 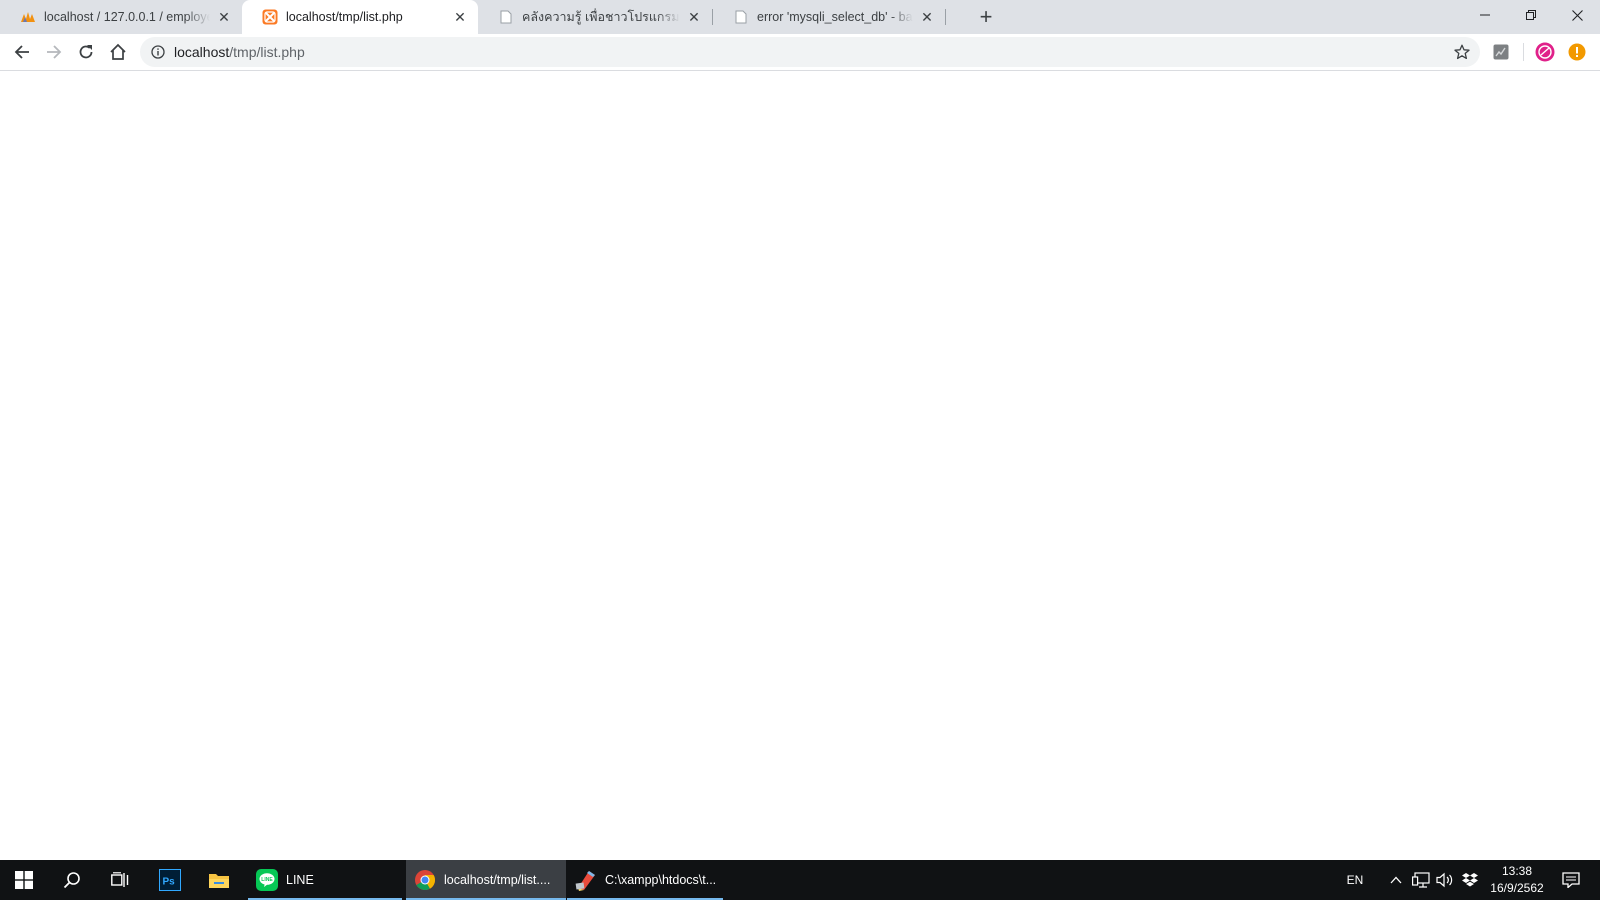 What do you see at coordinates (325, 880) in the screenshot?
I see `taskbar-line: LINE LINE` at bounding box center [325, 880].